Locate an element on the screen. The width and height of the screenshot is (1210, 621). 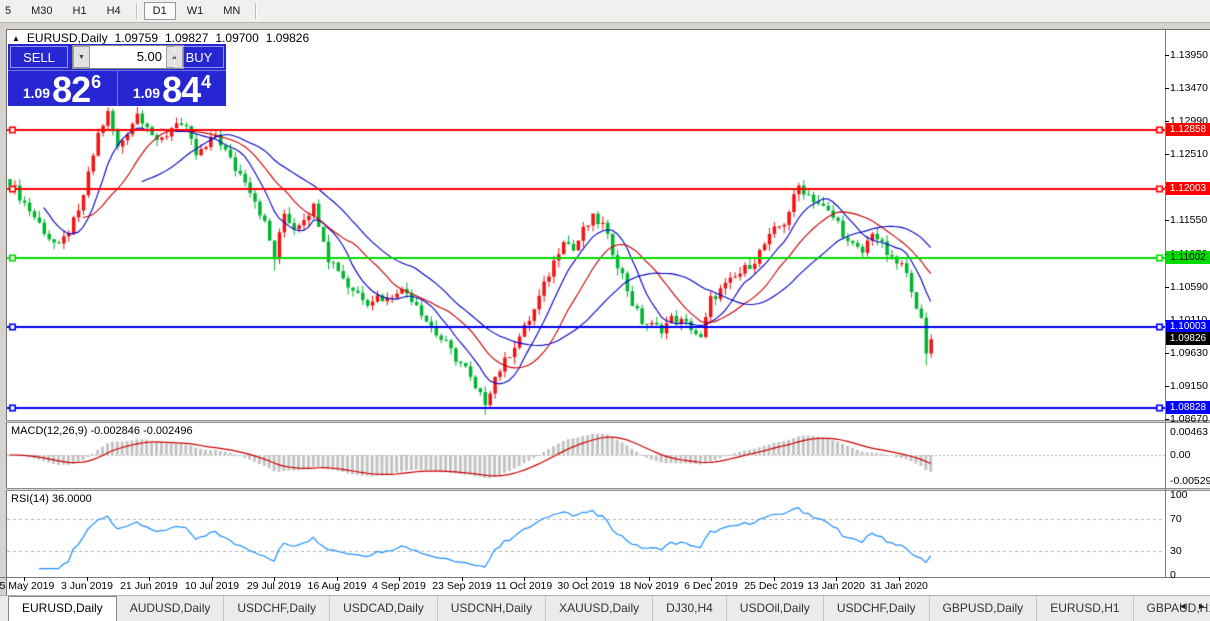
chart-tab-usdcnh-daily: USDCNH,Daily is located at coordinates (490, 608).